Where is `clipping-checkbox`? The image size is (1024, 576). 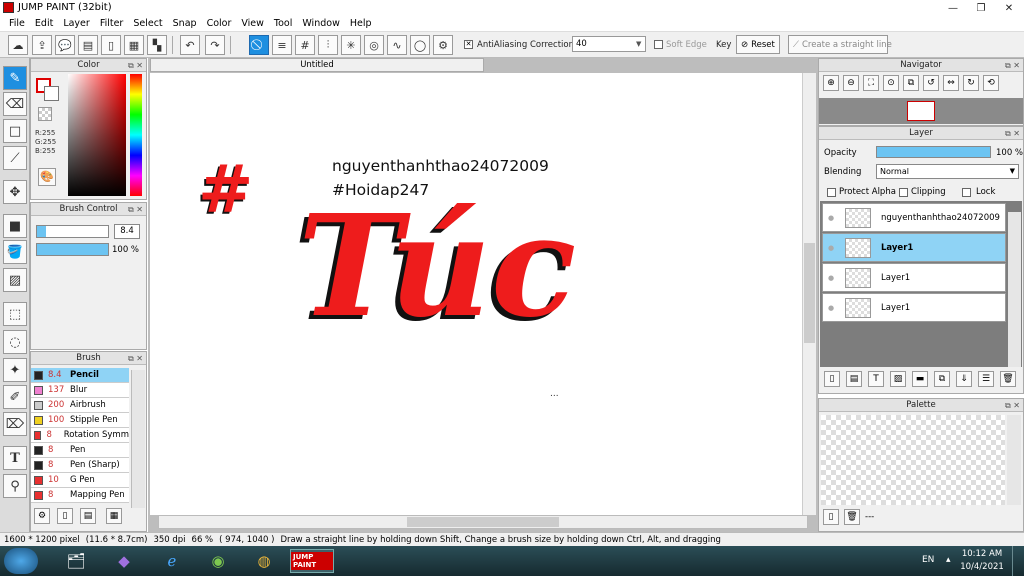 clipping-checkbox is located at coordinates (903, 192).